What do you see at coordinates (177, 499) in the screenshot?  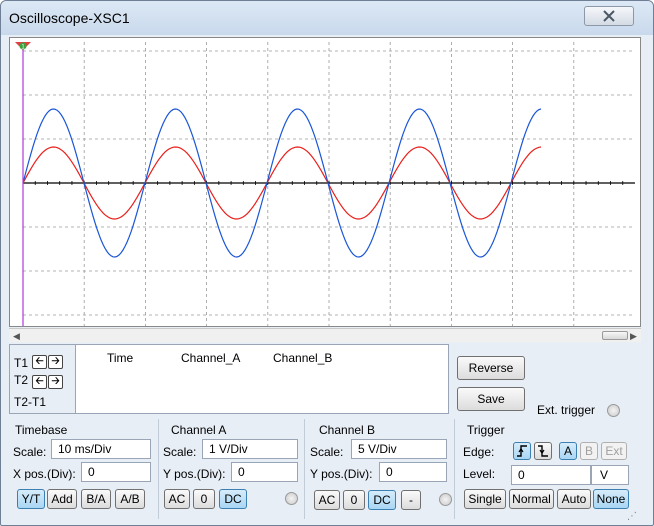 I see `channel-a-ac-button: AC` at bounding box center [177, 499].